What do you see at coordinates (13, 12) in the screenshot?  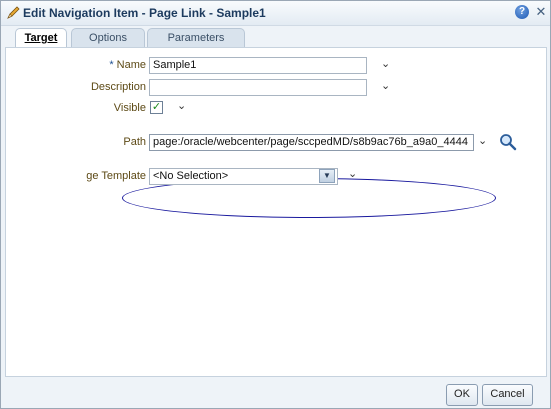 I see `pencil-icon` at bounding box center [13, 12].